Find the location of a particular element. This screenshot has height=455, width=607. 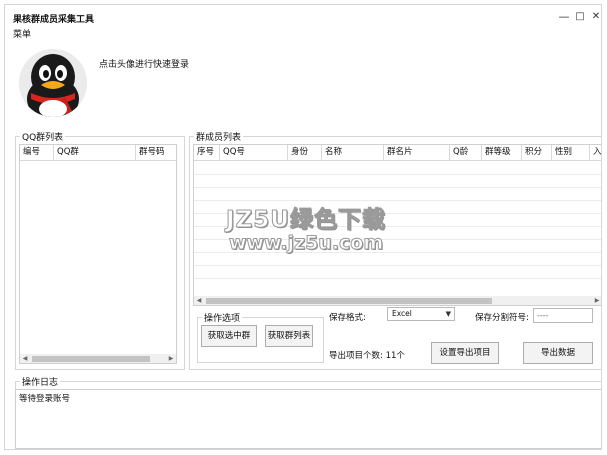

login-hint: 点击头像进行快速登录 is located at coordinates (144, 65).